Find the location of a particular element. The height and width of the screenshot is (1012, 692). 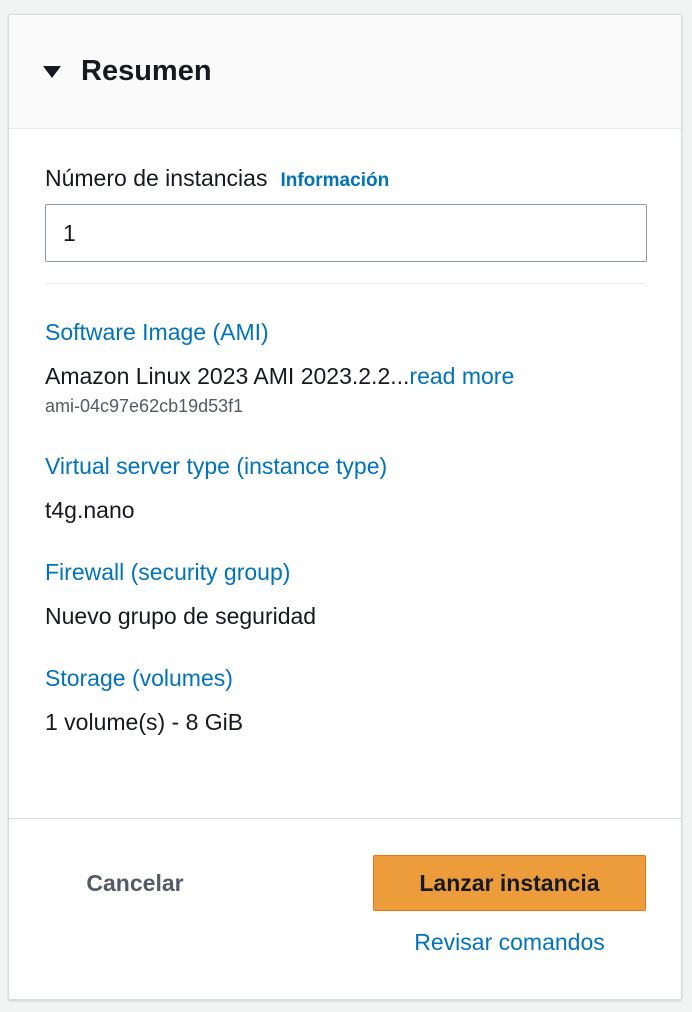

divider is located at coordinates (345, 283).